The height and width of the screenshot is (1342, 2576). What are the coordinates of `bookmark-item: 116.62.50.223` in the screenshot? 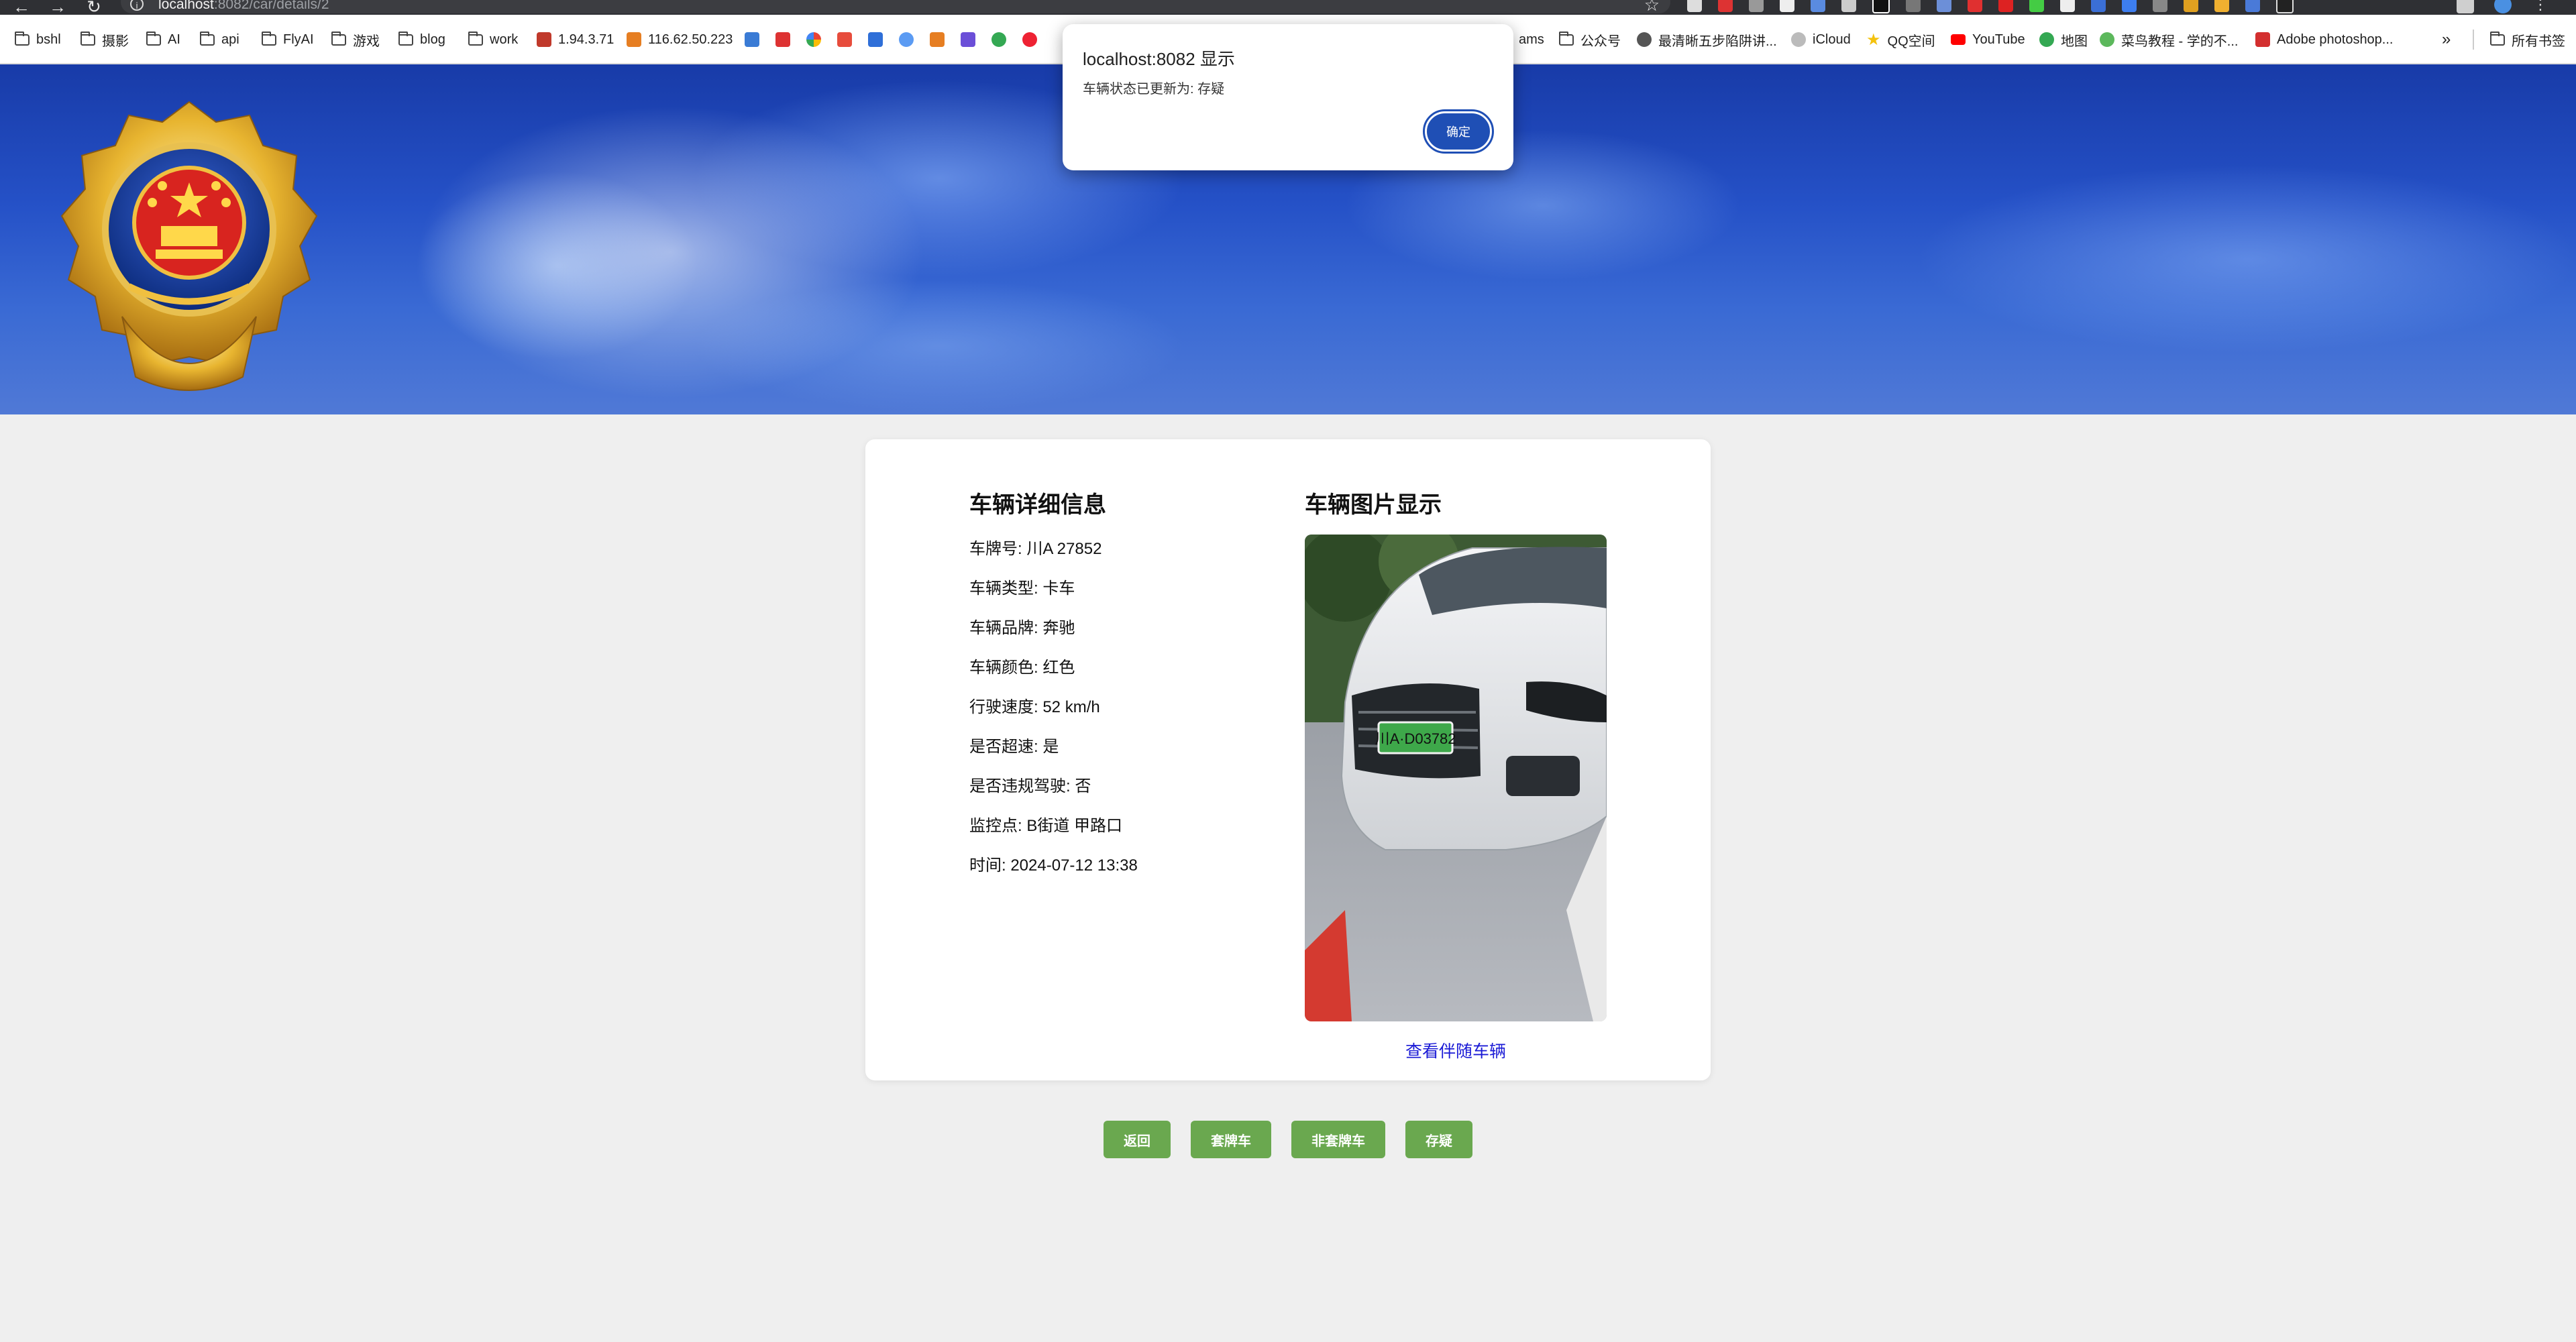 It's located at (680, 39).